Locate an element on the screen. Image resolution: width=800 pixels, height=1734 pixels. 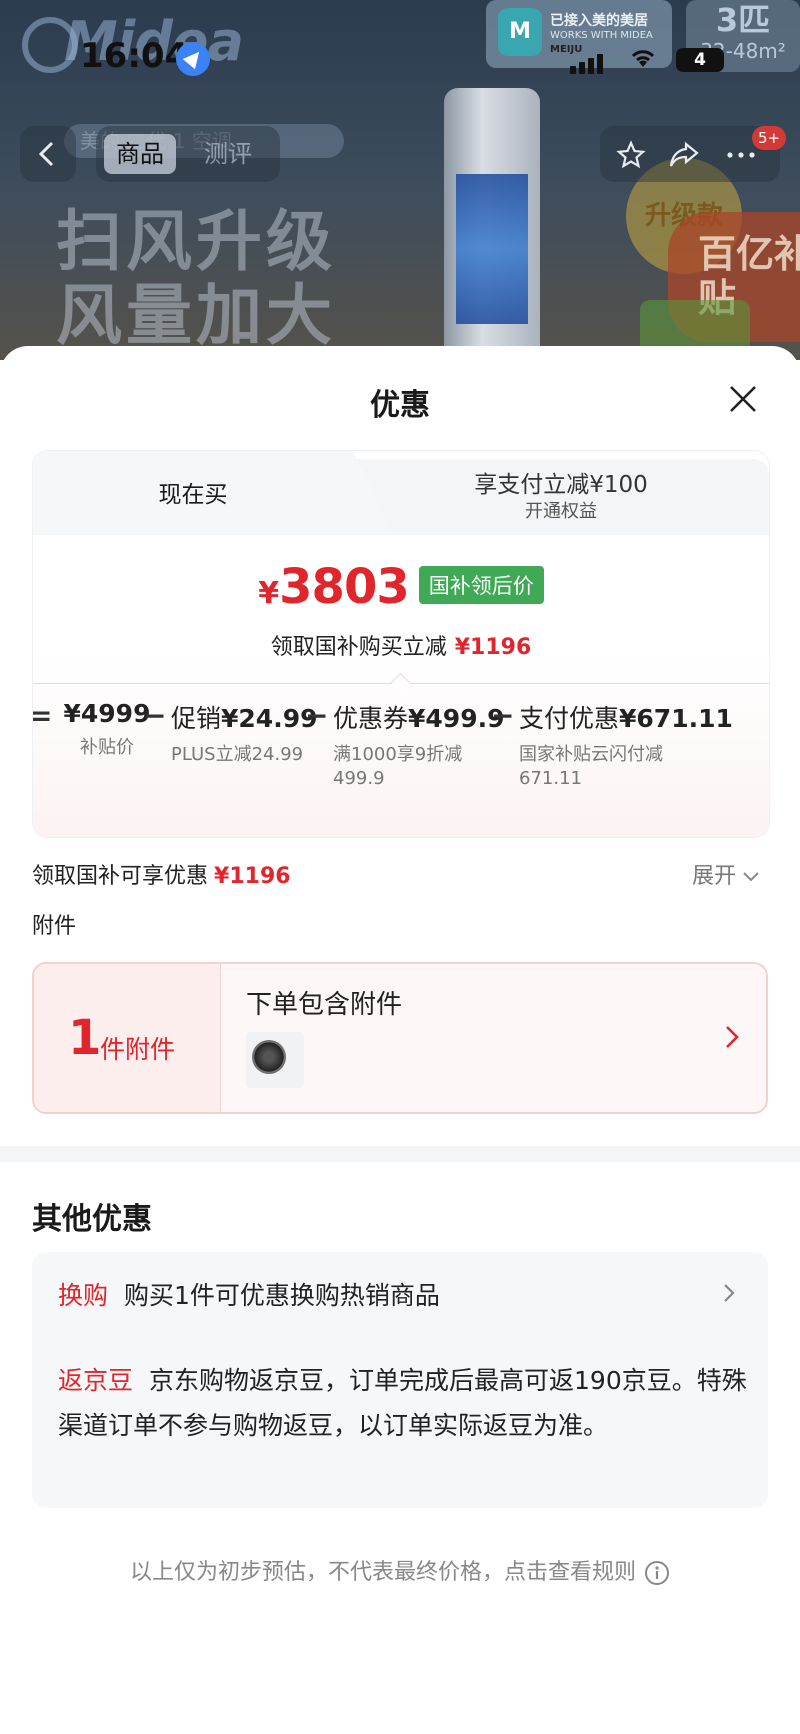
final-price: ¥3803 国补领后价 is located at coordinates (401, 587).